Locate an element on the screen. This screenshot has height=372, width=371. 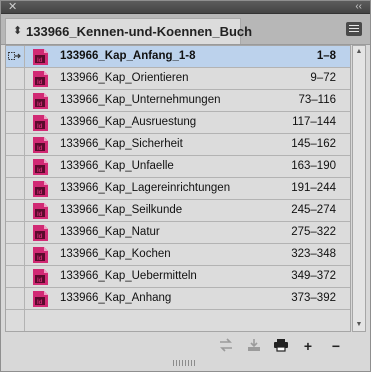
chevron-updown-icon: ⬍ is located at coordinates (18, 31).